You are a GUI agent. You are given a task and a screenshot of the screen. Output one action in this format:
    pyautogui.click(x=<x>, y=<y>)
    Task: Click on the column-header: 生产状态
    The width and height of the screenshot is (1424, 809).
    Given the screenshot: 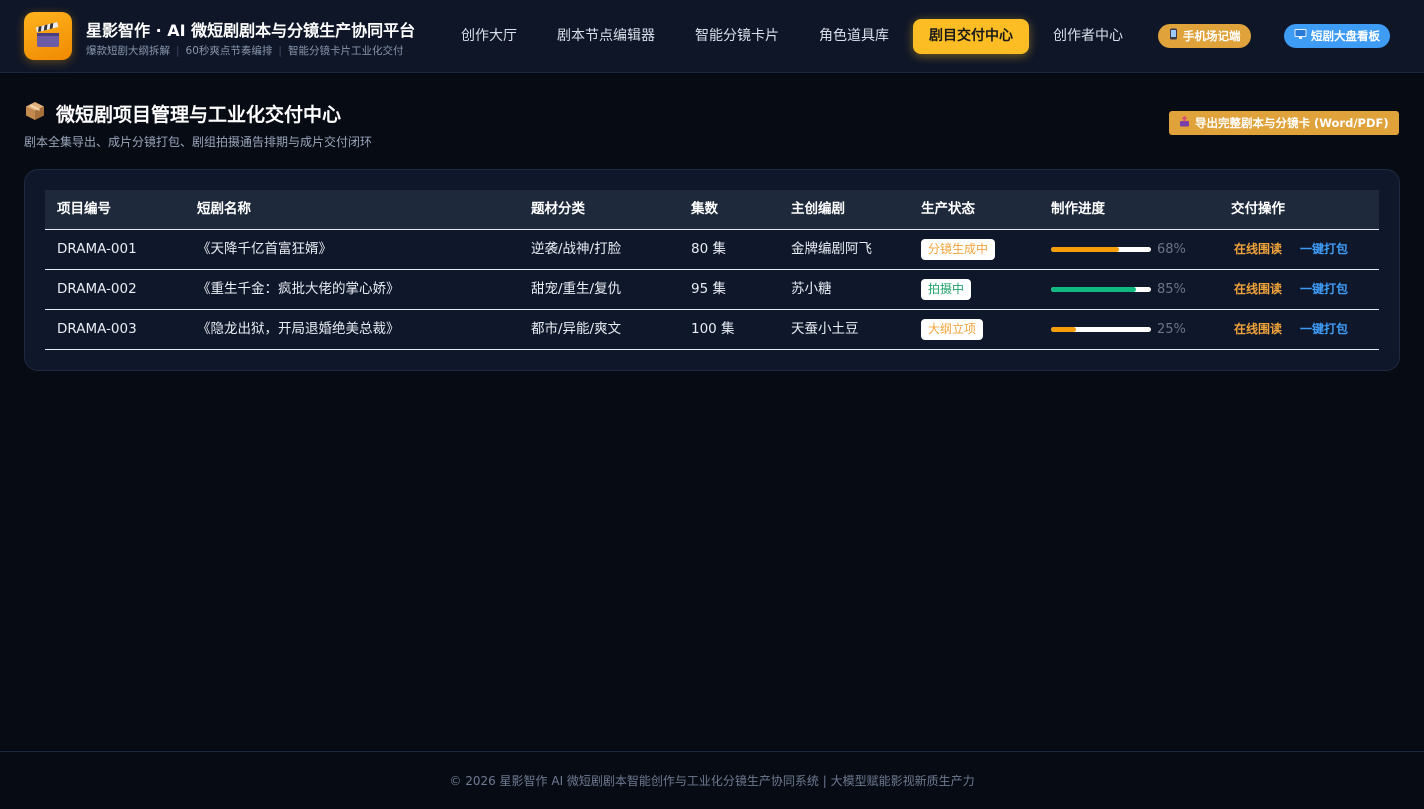 What is the action you would take?
    pyautogui.click(x=948, y=209)
    